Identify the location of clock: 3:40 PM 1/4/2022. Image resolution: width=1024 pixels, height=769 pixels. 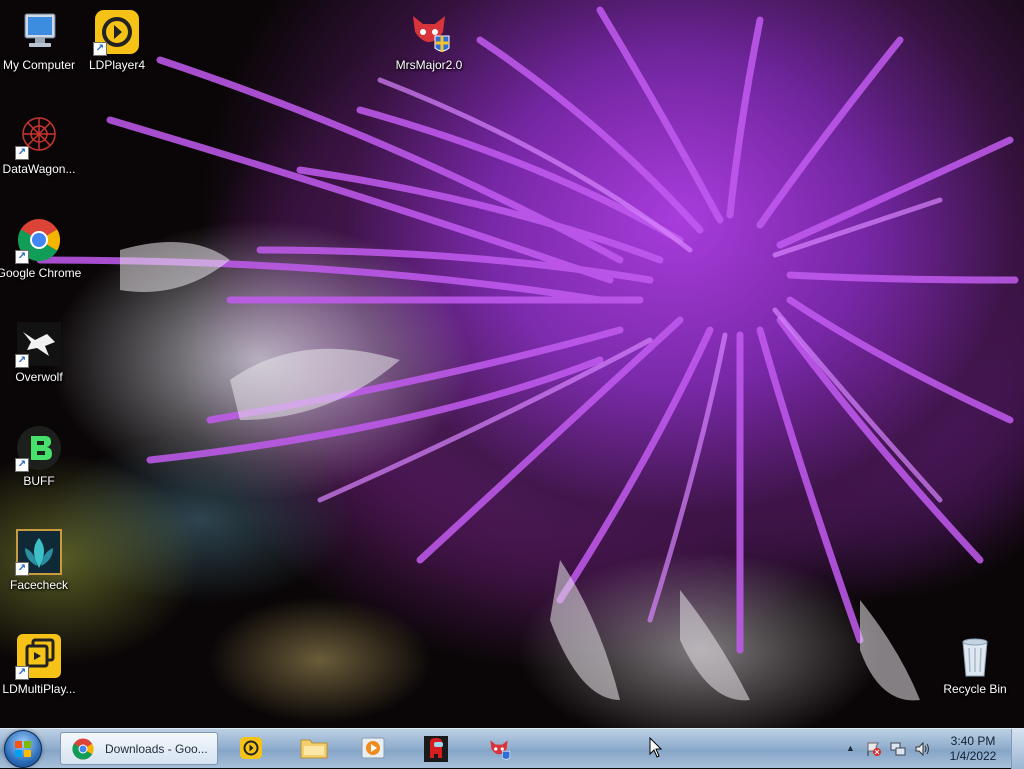
(973, 749).